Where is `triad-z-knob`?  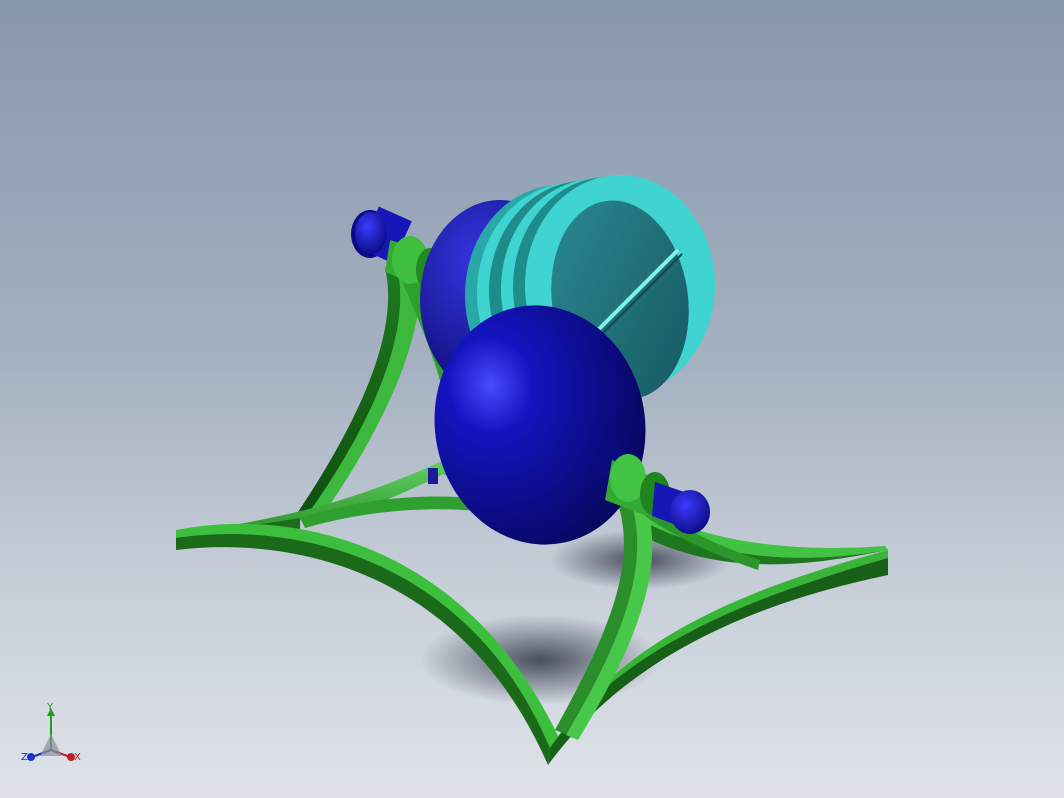
triad-z-knob is located at coordinates (31, 757).